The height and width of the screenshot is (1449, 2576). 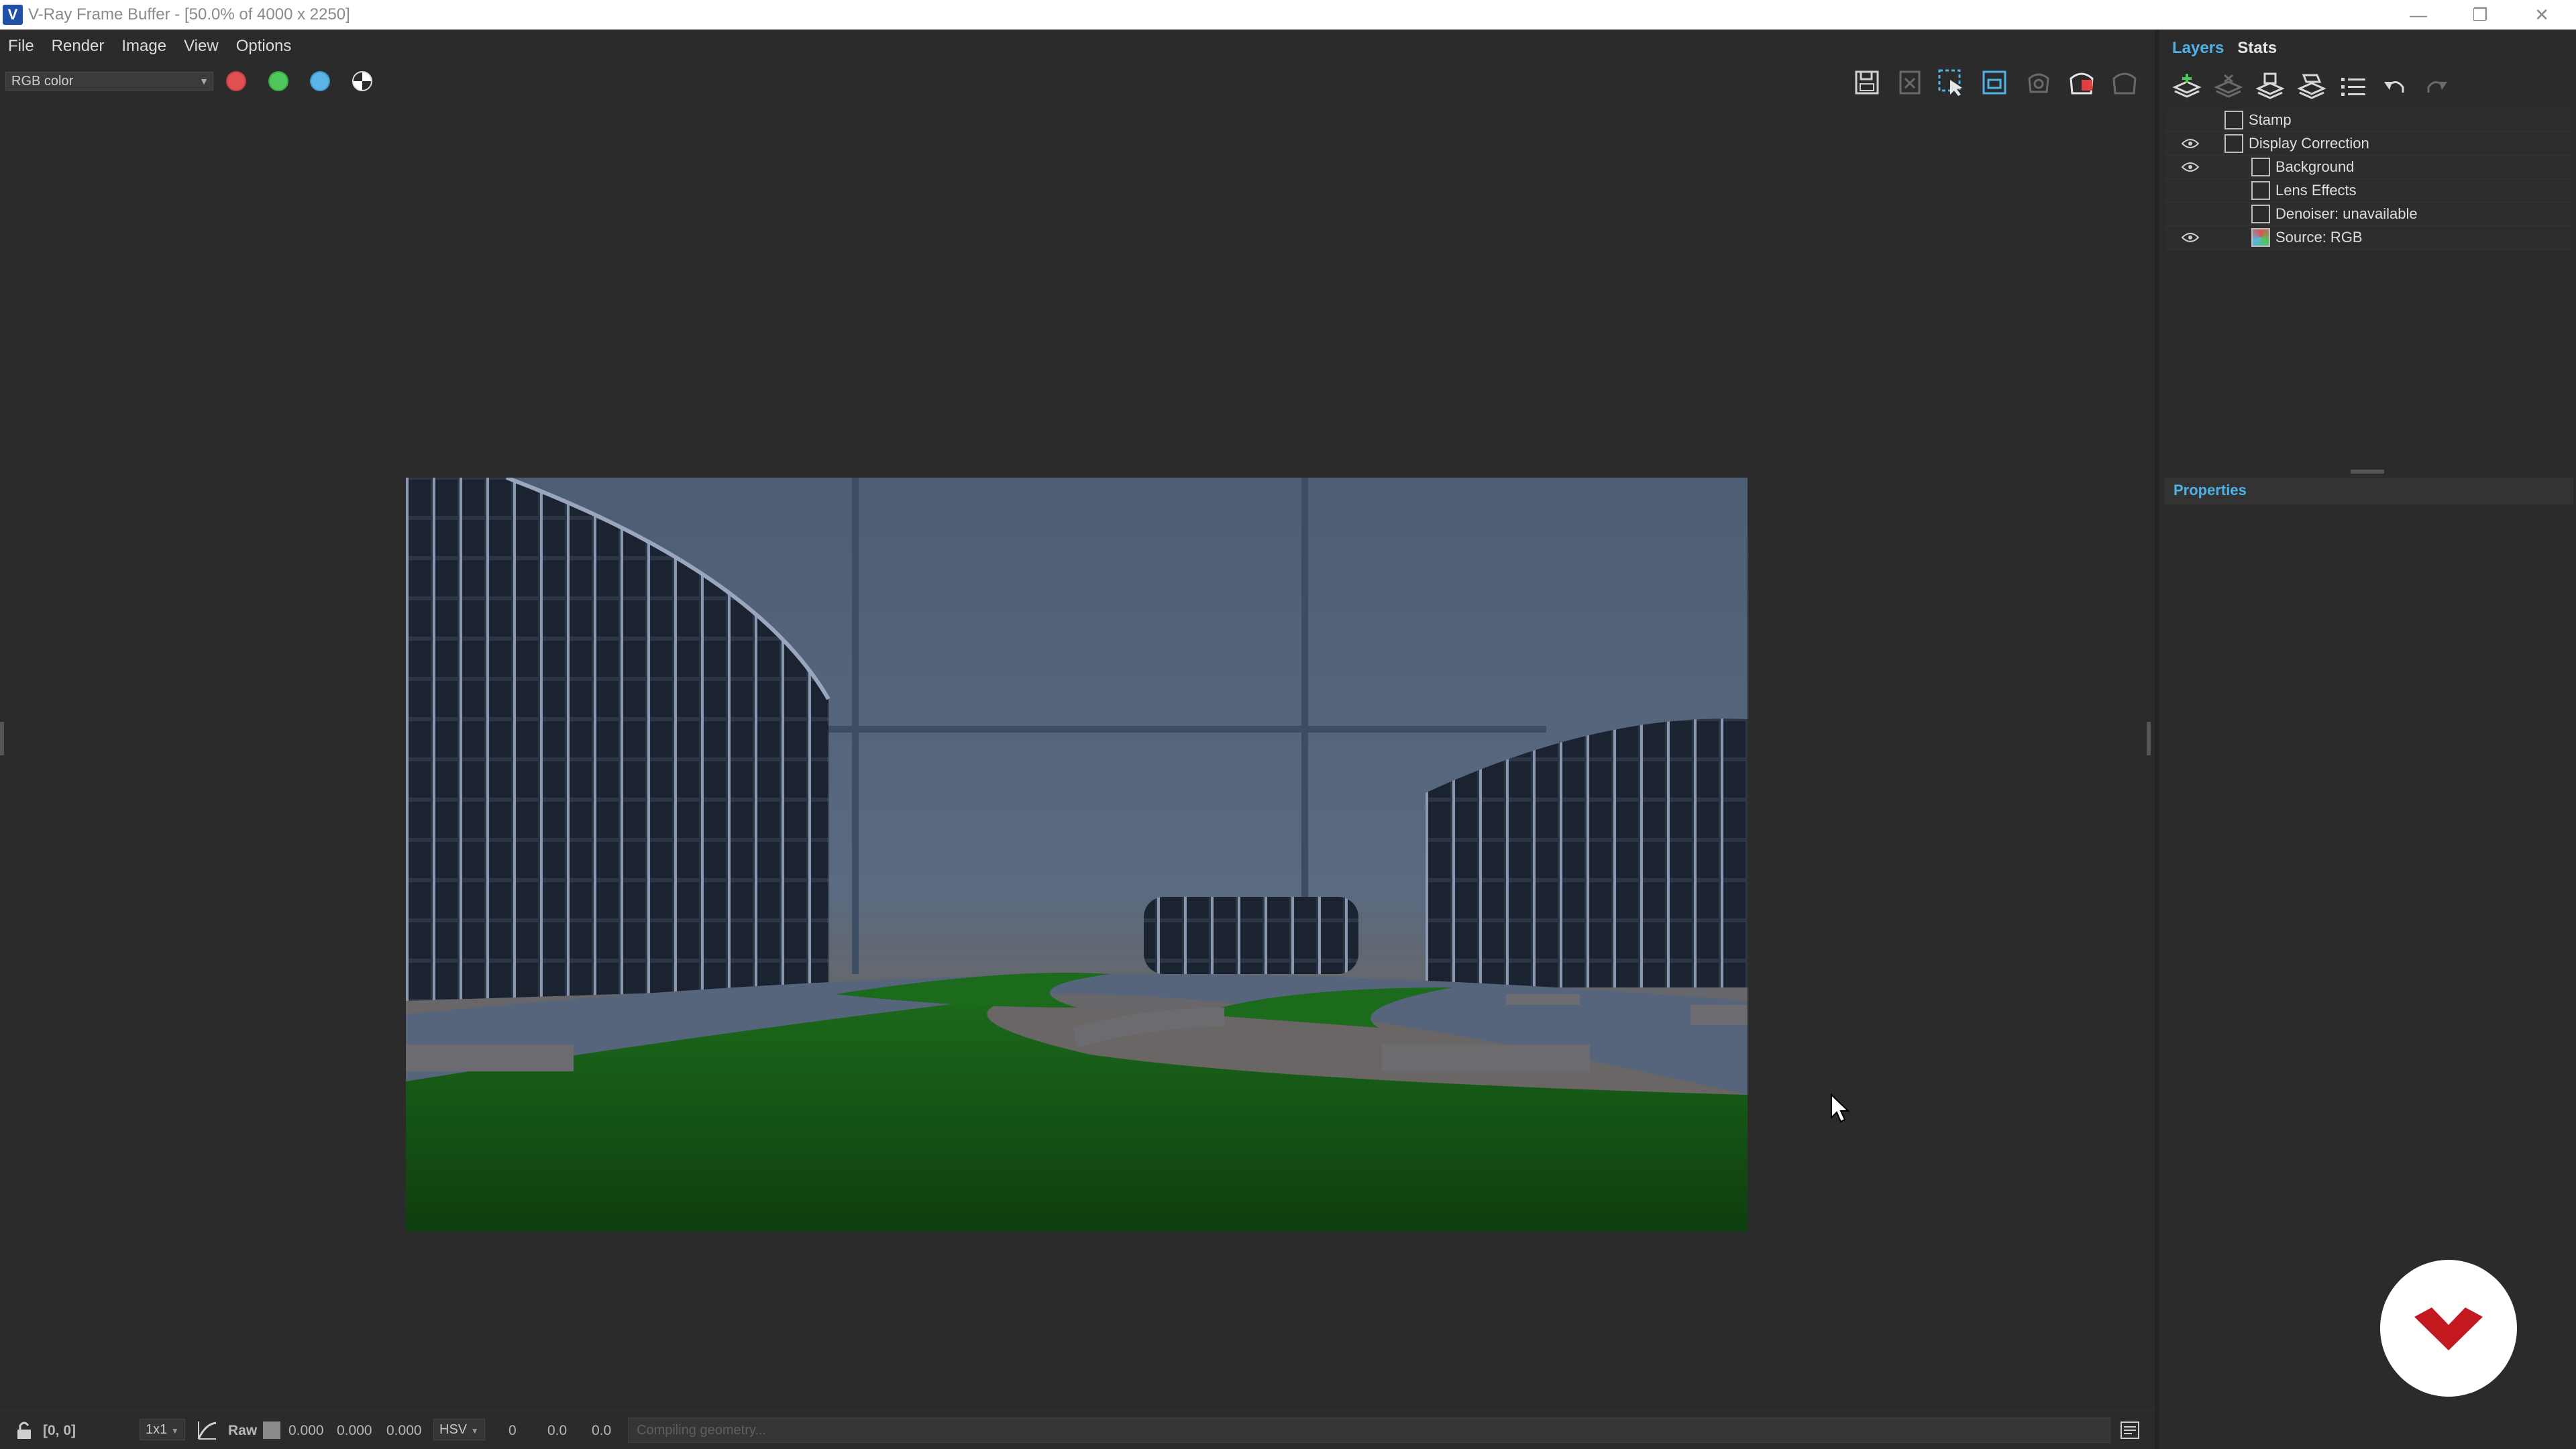 I want to click on vray-app-icon: V, so click(x=13, y=15).